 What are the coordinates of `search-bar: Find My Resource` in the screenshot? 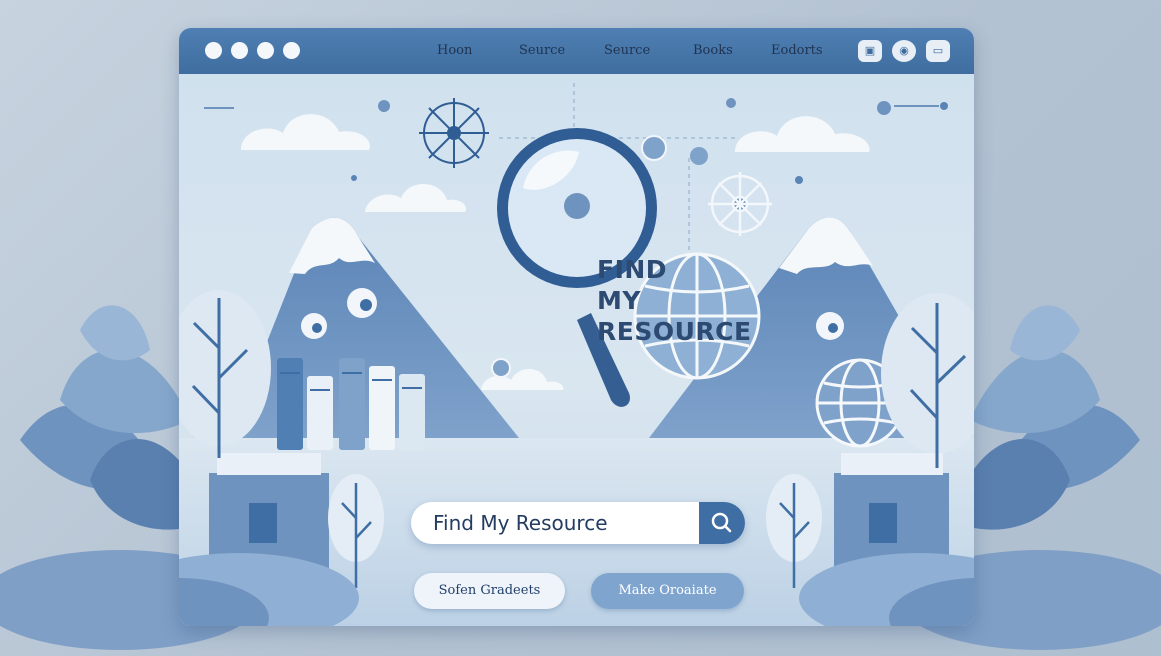 It's located at (578, 523).